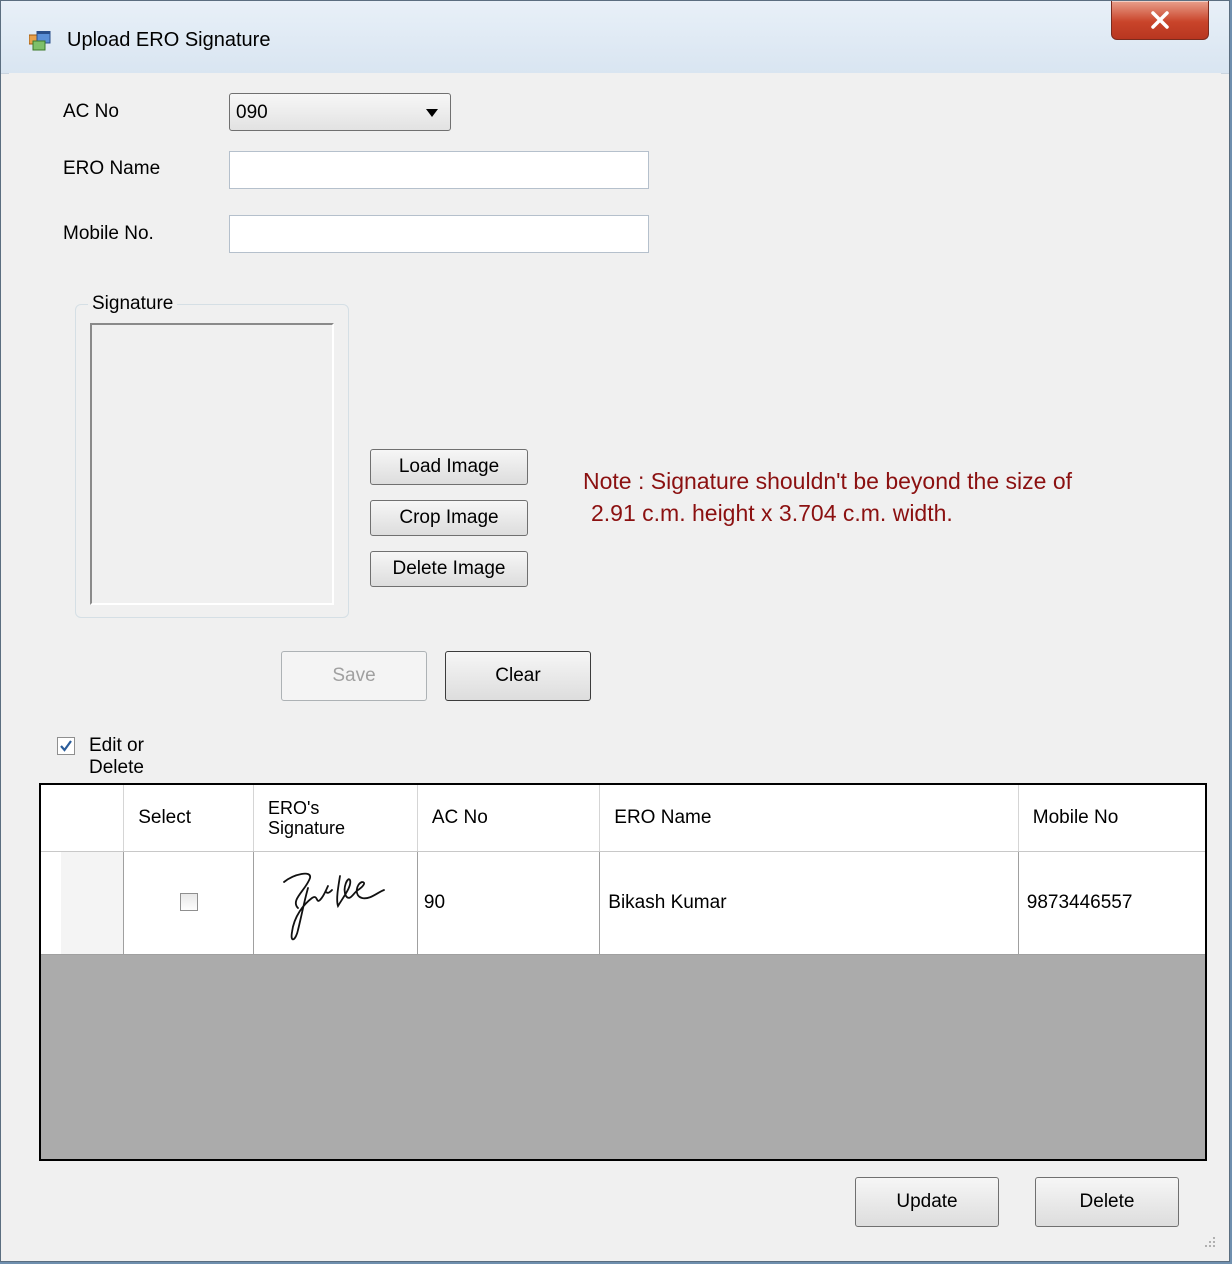 This screenshot has width=1232, height=1264. I want to click on signature-header-line-2: Signature, so click(306, 827).